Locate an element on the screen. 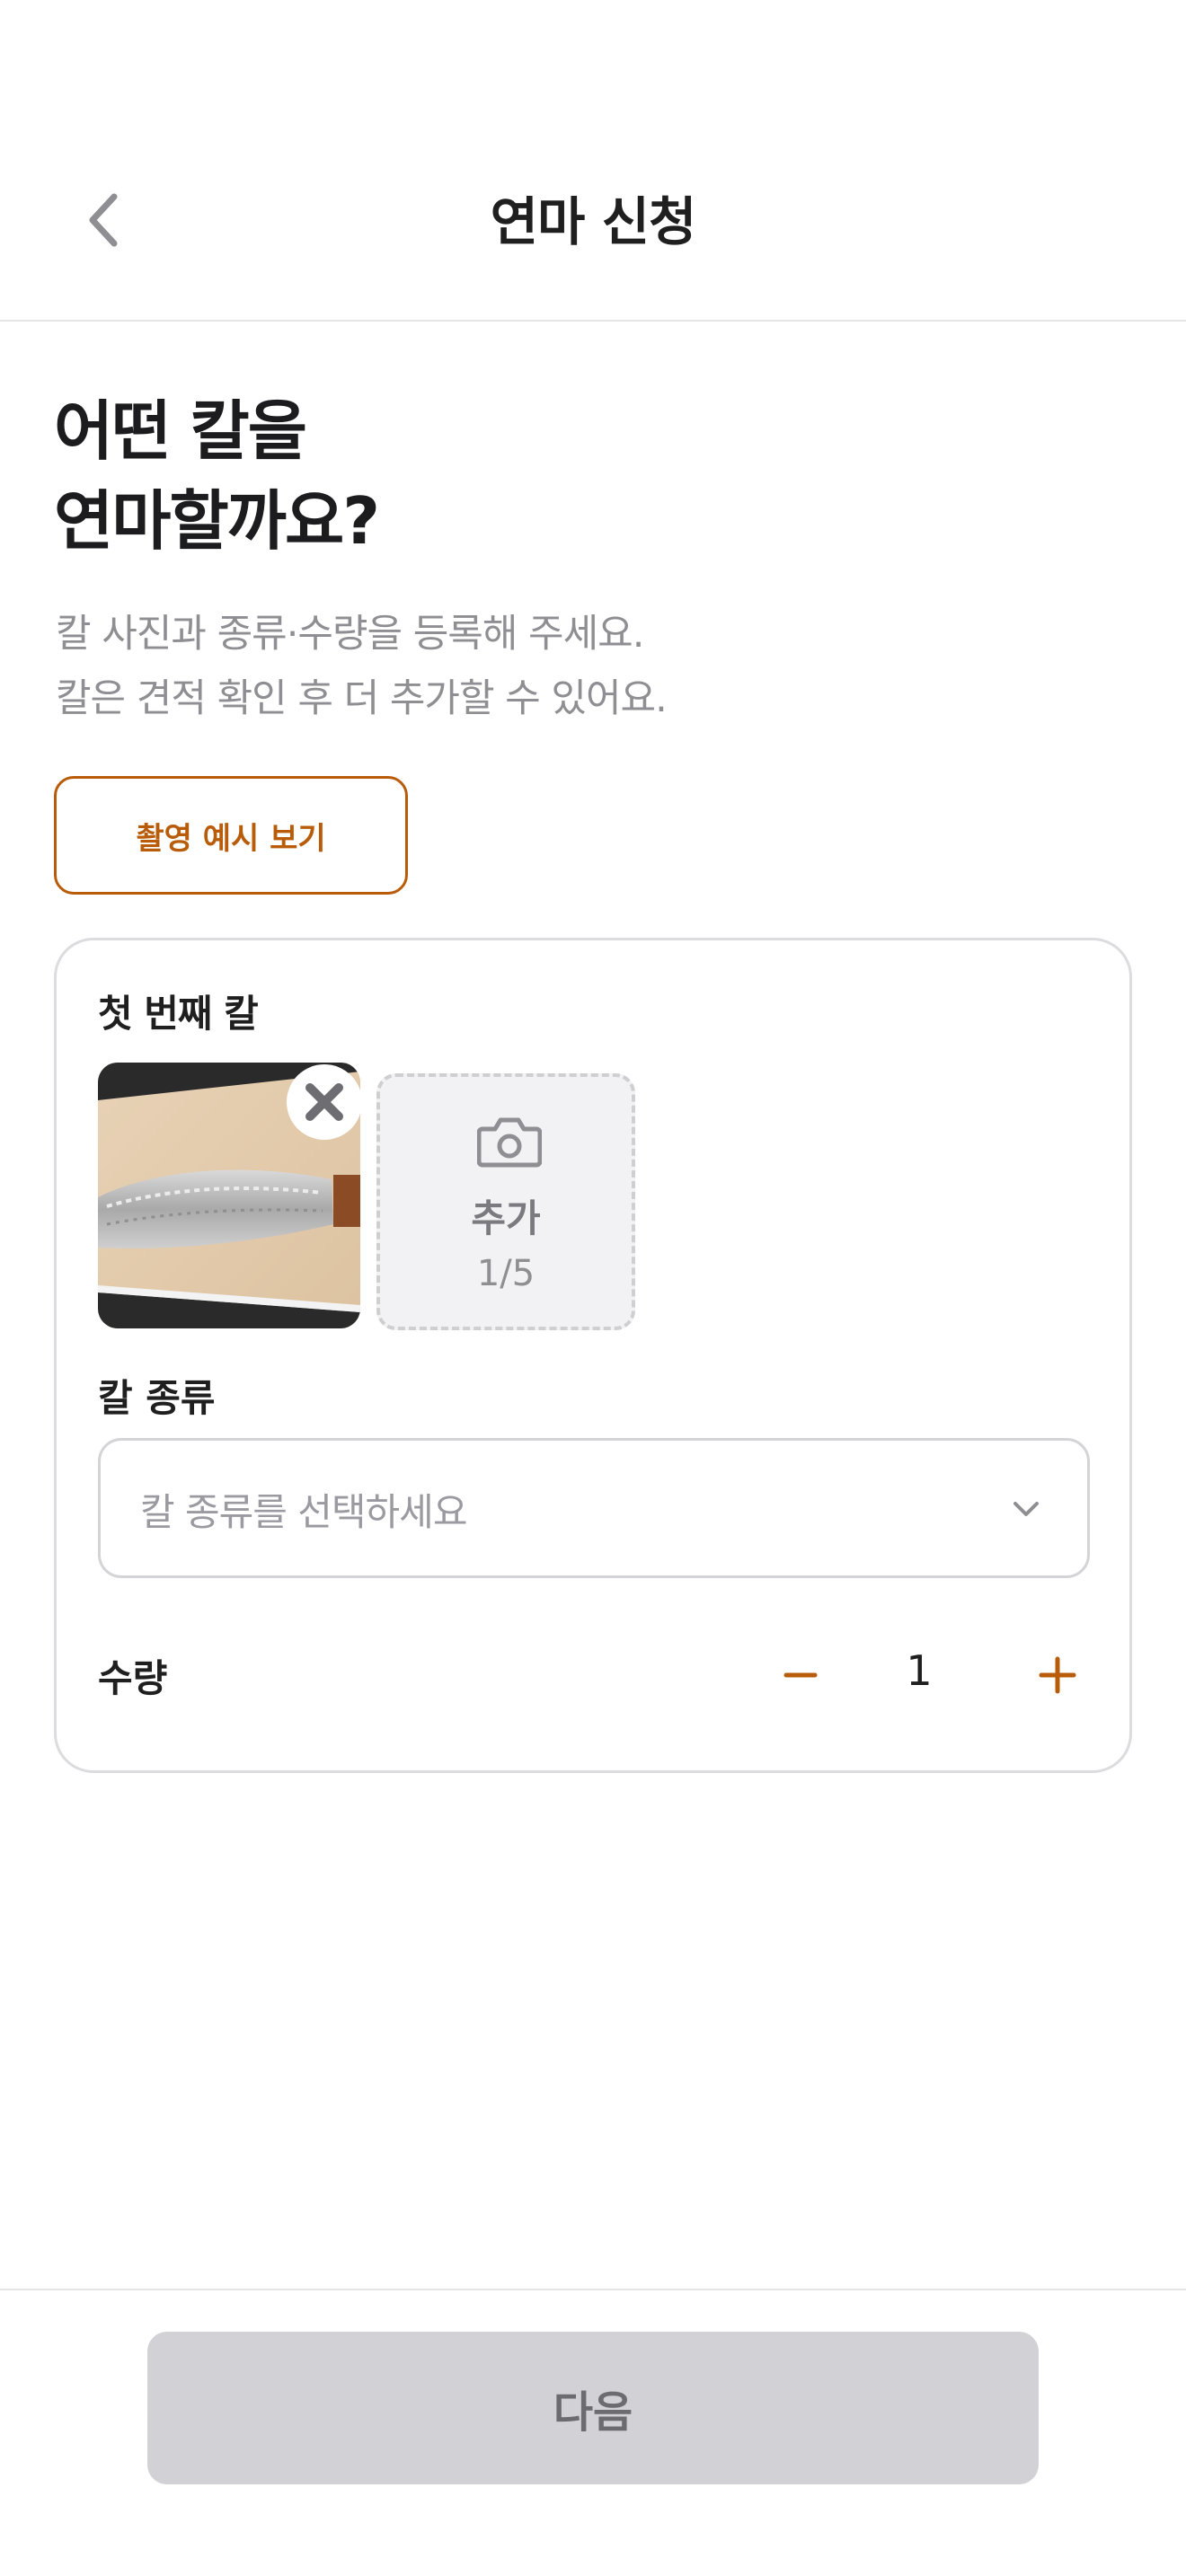 Image resolution: width=1186 pixels, height=2576 pixels. add-photo-button: 추가 1/5 is located at coordinates (505, 1201).